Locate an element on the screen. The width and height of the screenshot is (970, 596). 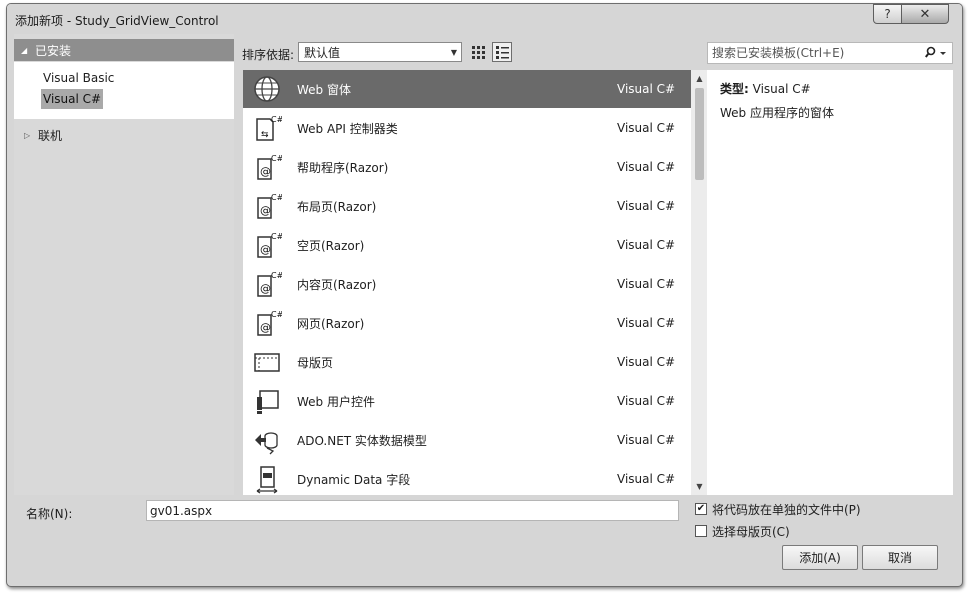
search-box is located at coordinates (830, 53).